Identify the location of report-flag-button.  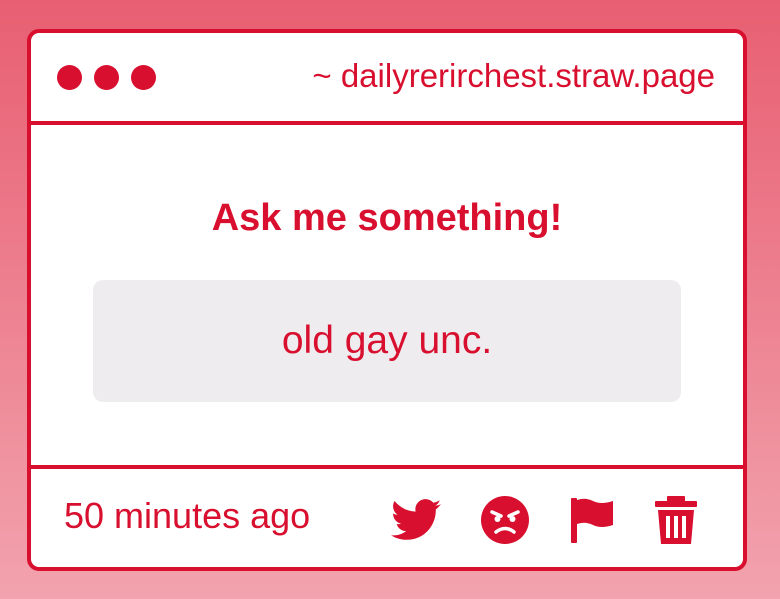
(592, 520).